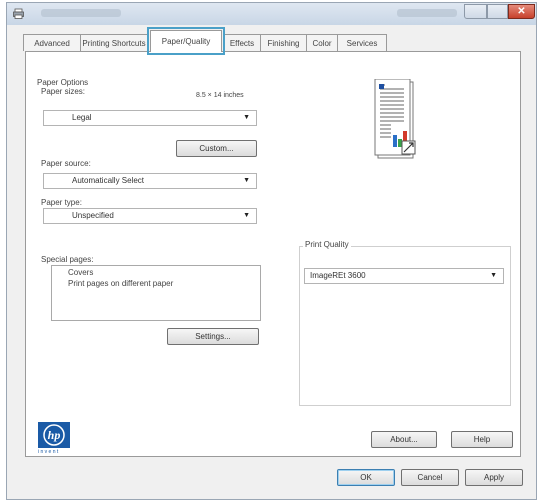  What do you see at coordinates (366, 477) in the screenshot?
I see `ok-button: OK` at bounding box center [366, 477].